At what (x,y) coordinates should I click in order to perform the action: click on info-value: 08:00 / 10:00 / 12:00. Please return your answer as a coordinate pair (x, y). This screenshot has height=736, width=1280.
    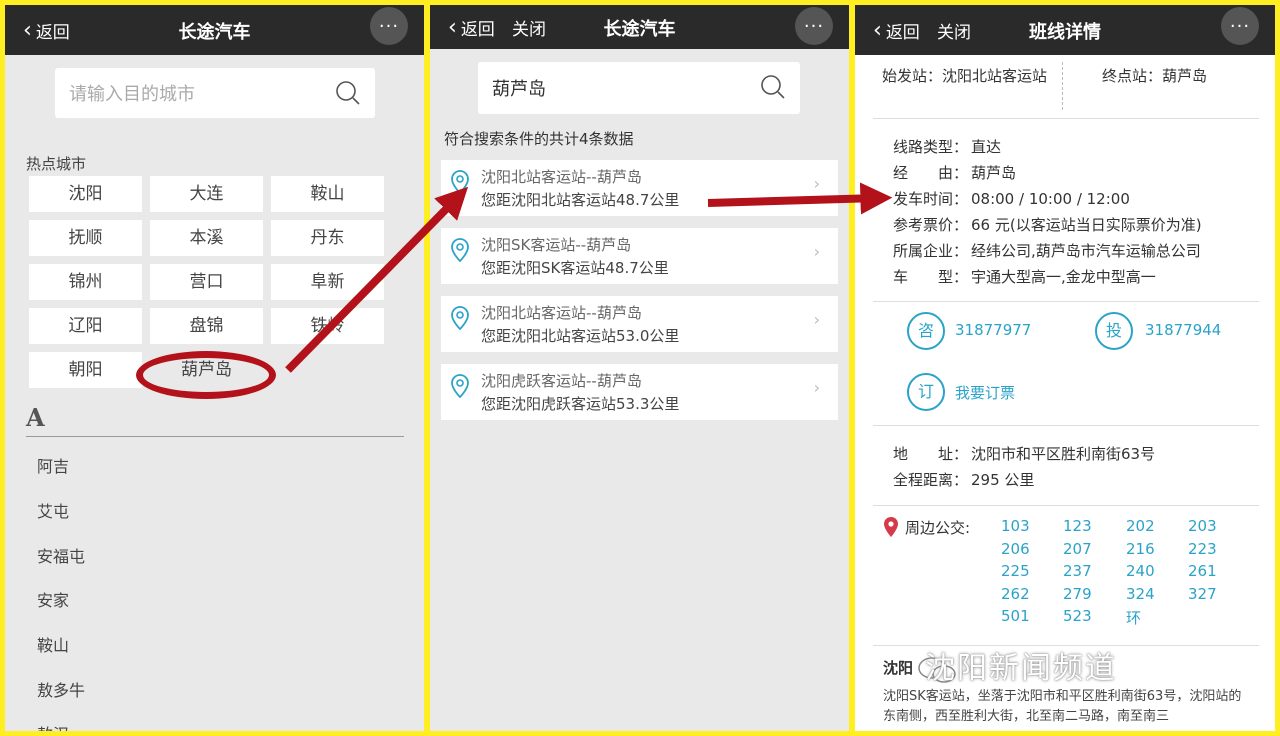
    Looking at the image, I should click on (1050, 199).